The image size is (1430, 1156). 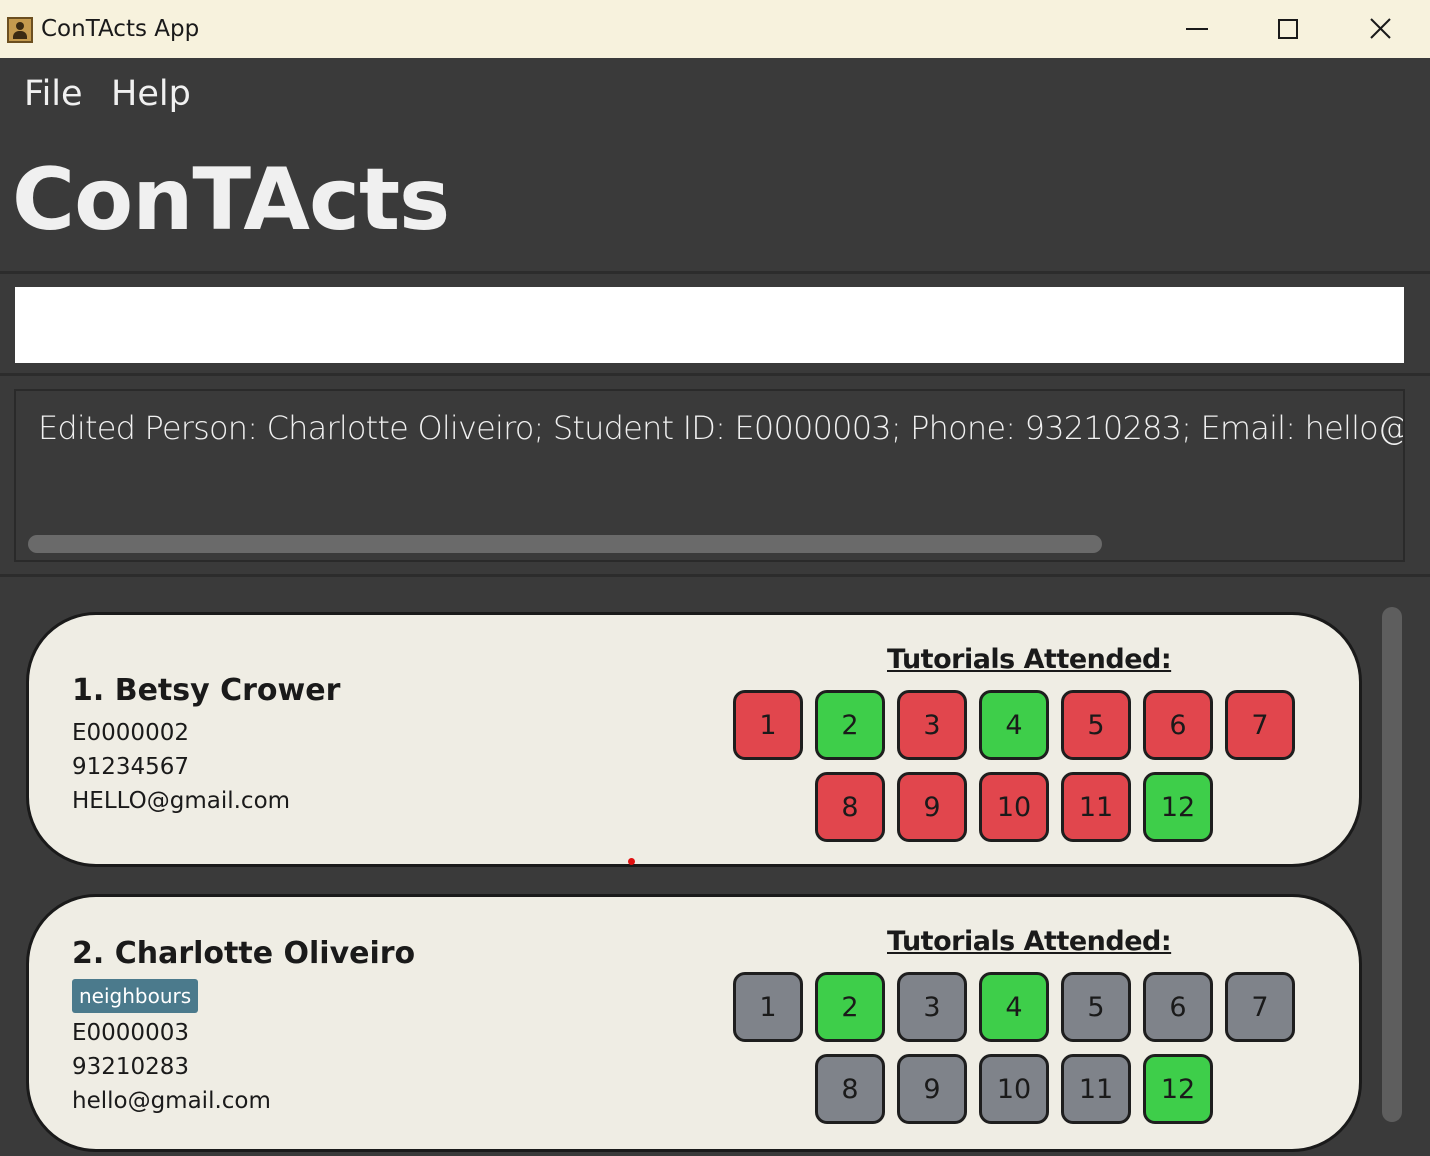 I want to click on maximize-icon, so click(x=1288, y=29).